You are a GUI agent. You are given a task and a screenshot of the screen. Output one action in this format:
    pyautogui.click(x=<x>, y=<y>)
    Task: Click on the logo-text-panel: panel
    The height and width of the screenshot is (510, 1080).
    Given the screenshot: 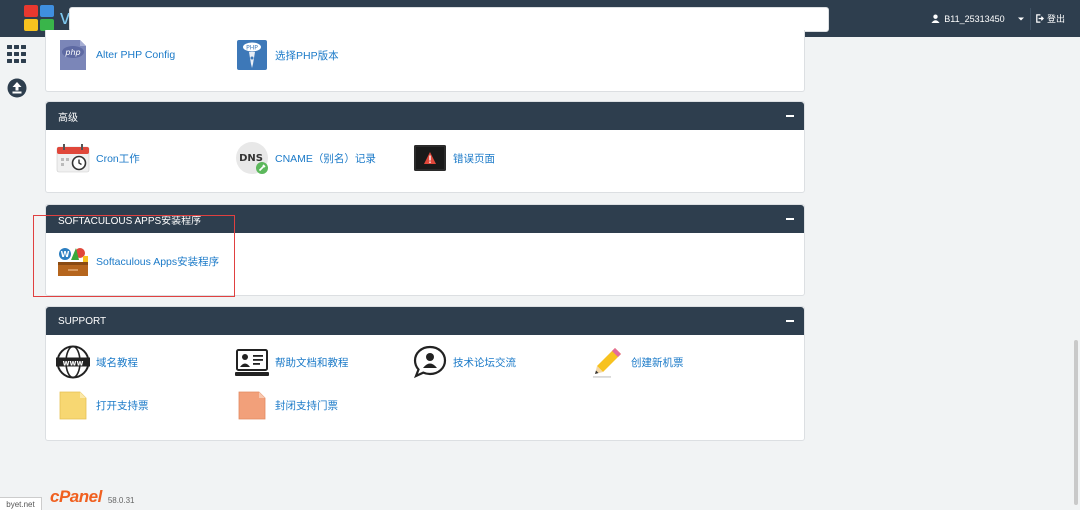 What is the action you would take?
    pyautogui.click(x=449, y=19)
    